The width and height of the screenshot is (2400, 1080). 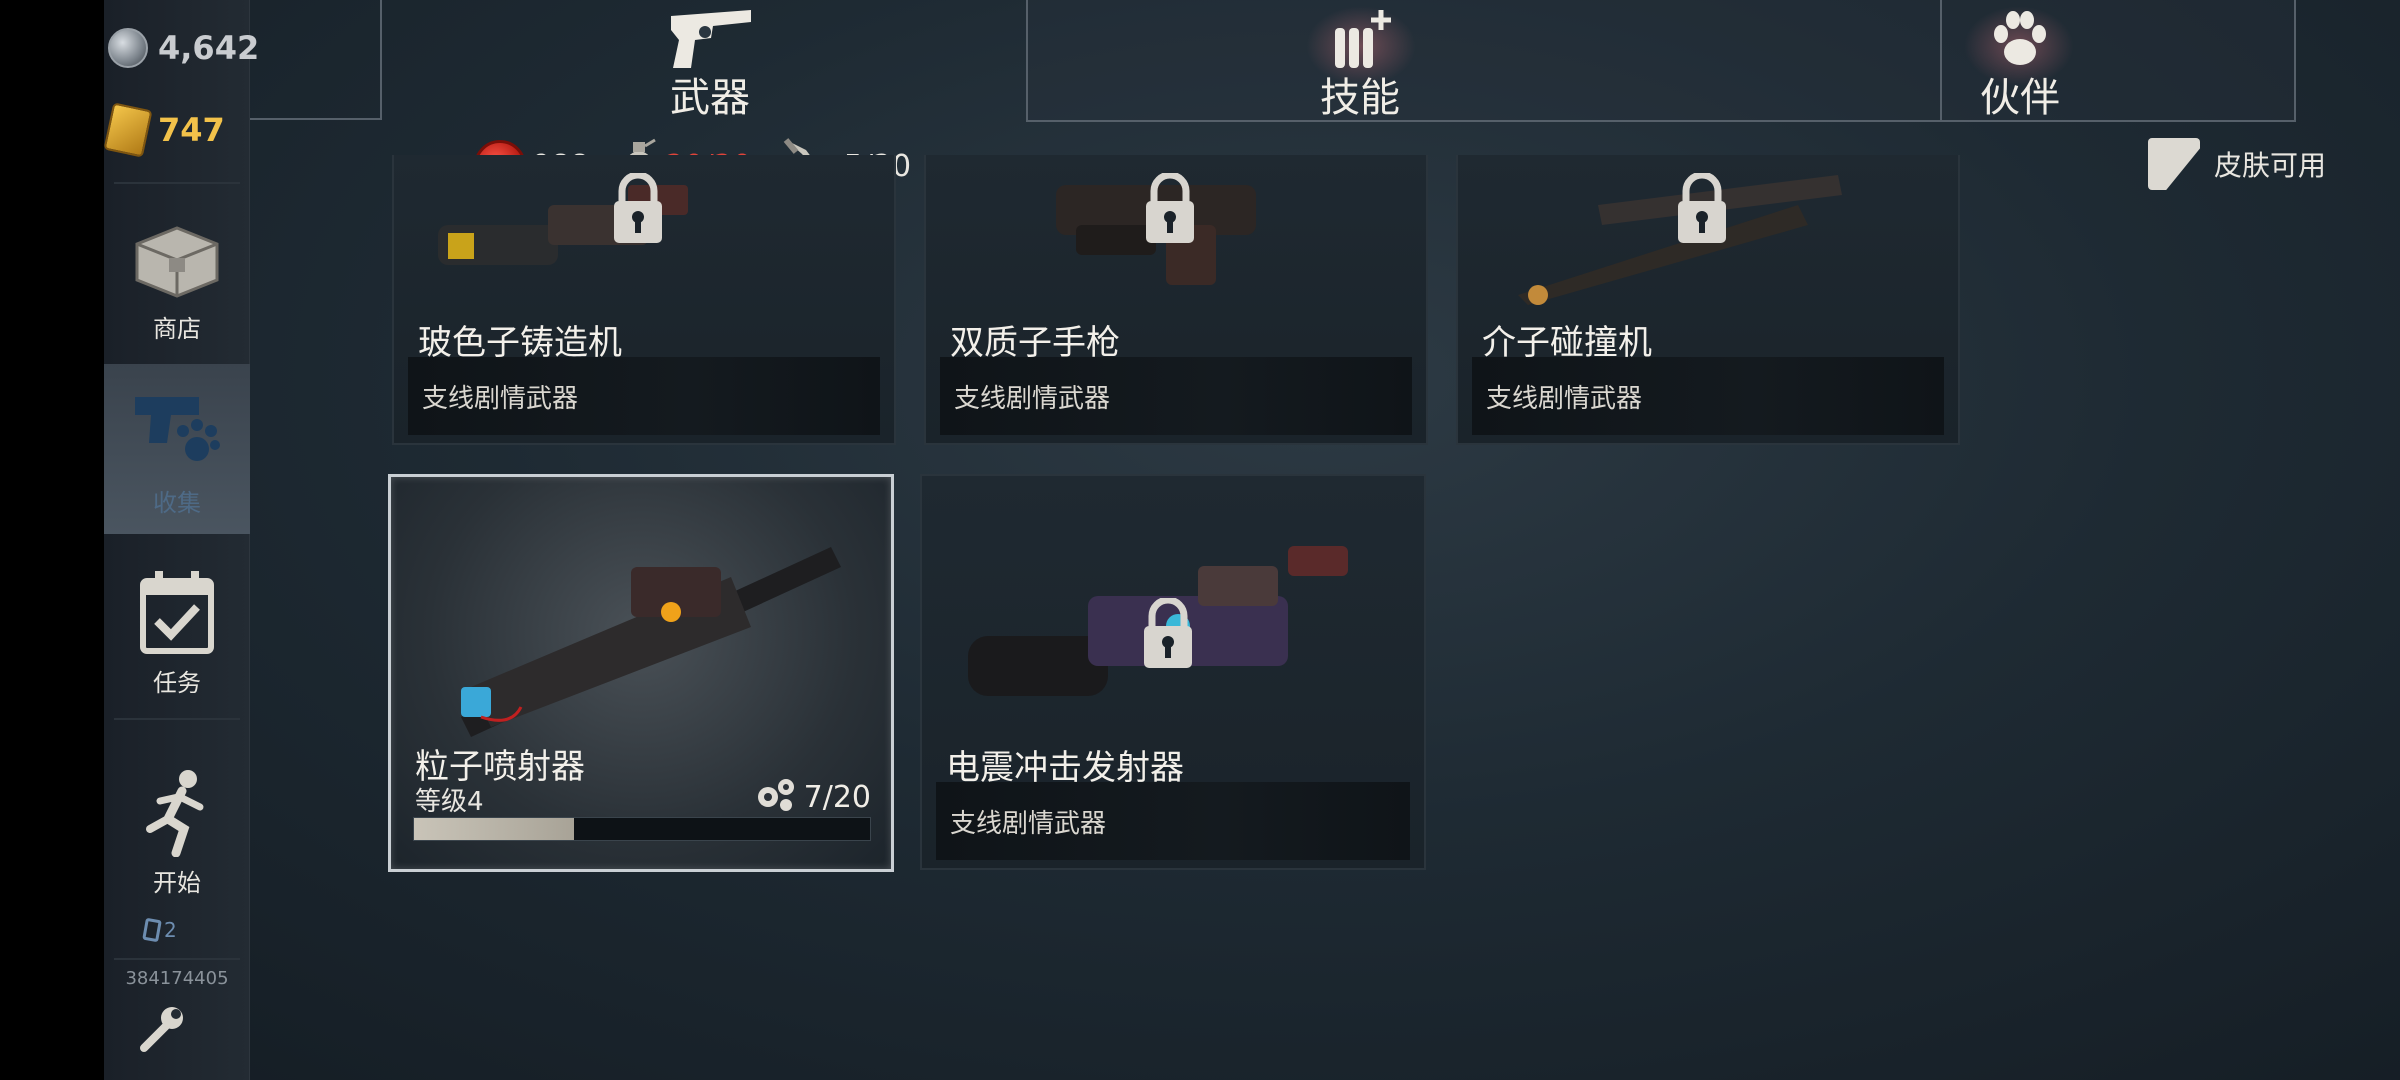 I want to click on ticket-counter: 747, so click(x=164, y=130).